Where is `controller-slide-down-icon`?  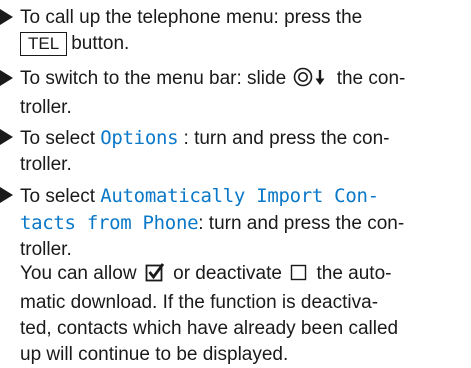 controller-slide-down-icon is located at coordinates (311, 81).